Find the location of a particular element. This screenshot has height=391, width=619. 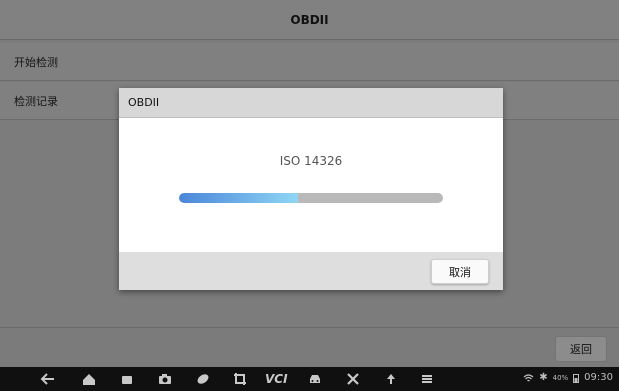

menu-item-label: 开始检测 is located at coordinates (36, 62).